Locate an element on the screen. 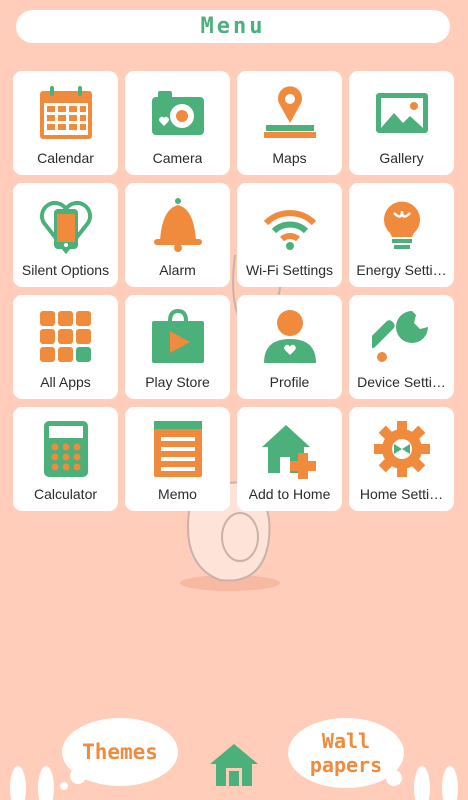 This screenshot has width=468, height=800. tile-wifi-settings: Wi-Fi Settings is located at coordinates (289, 235).